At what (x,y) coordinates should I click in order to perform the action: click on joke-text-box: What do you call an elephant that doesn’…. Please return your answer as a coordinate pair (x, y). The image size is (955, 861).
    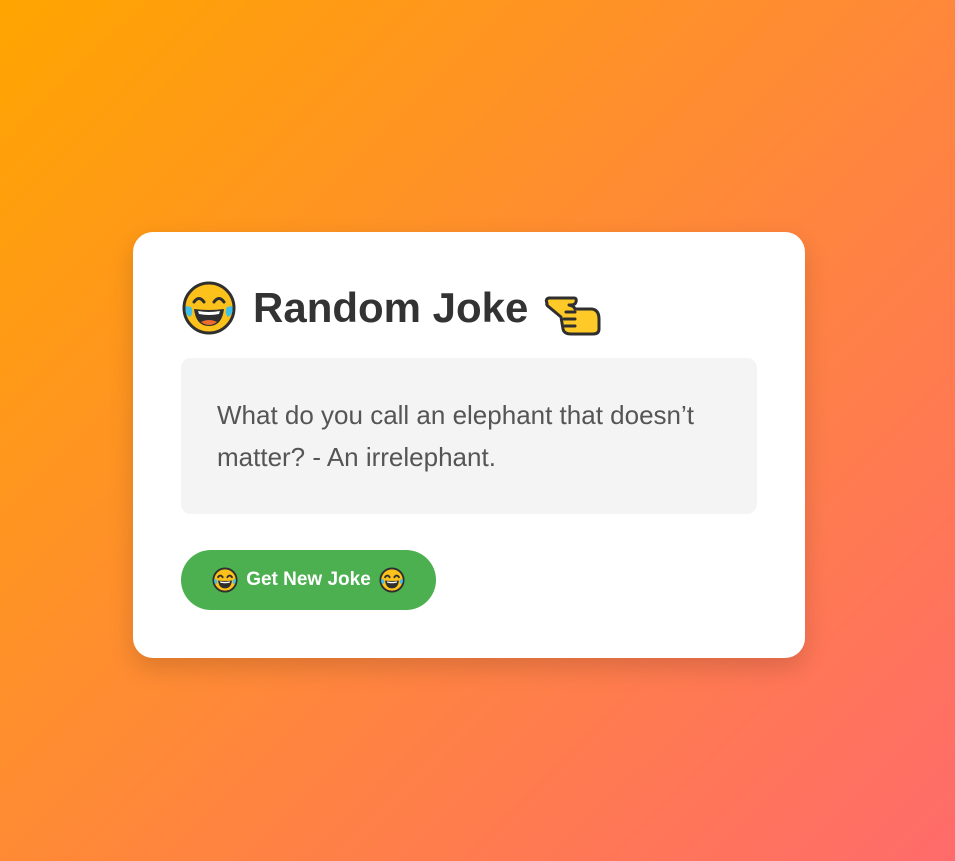
    Looking at the image, I should click on (469, 436).